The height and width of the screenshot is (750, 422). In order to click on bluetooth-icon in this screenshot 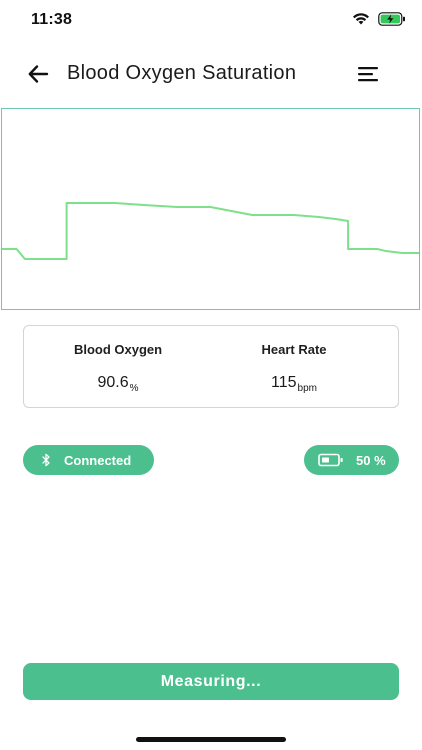, I will do `click(46, 460)`.